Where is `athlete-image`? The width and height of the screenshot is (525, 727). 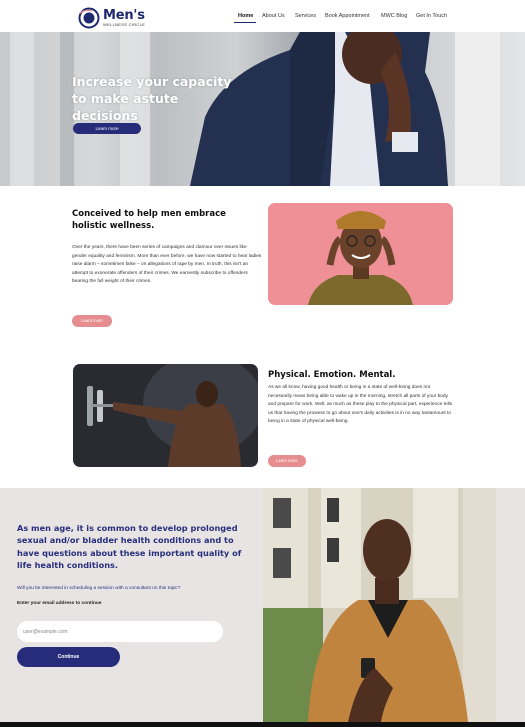
athlete-image is located at coordinates (165, 415).